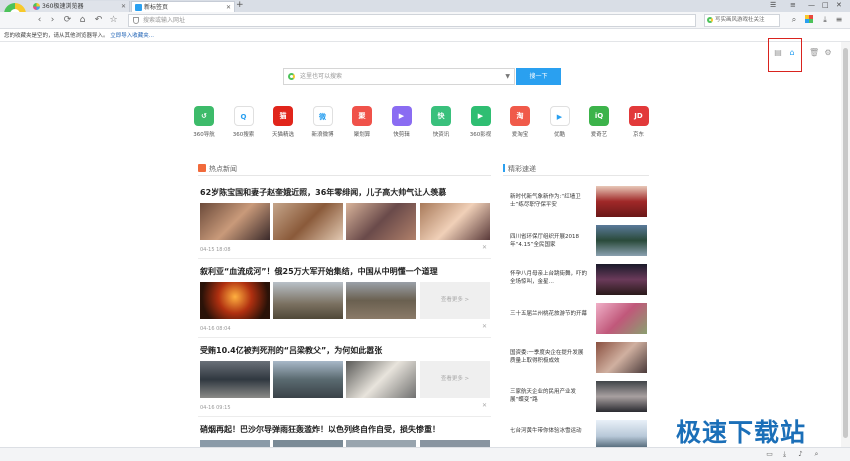 The image size is (850, 461). What do you see at coordinates (559, 135) in the screenshot?
I see `app-label: 优酷` at bounding box center [559, 135].